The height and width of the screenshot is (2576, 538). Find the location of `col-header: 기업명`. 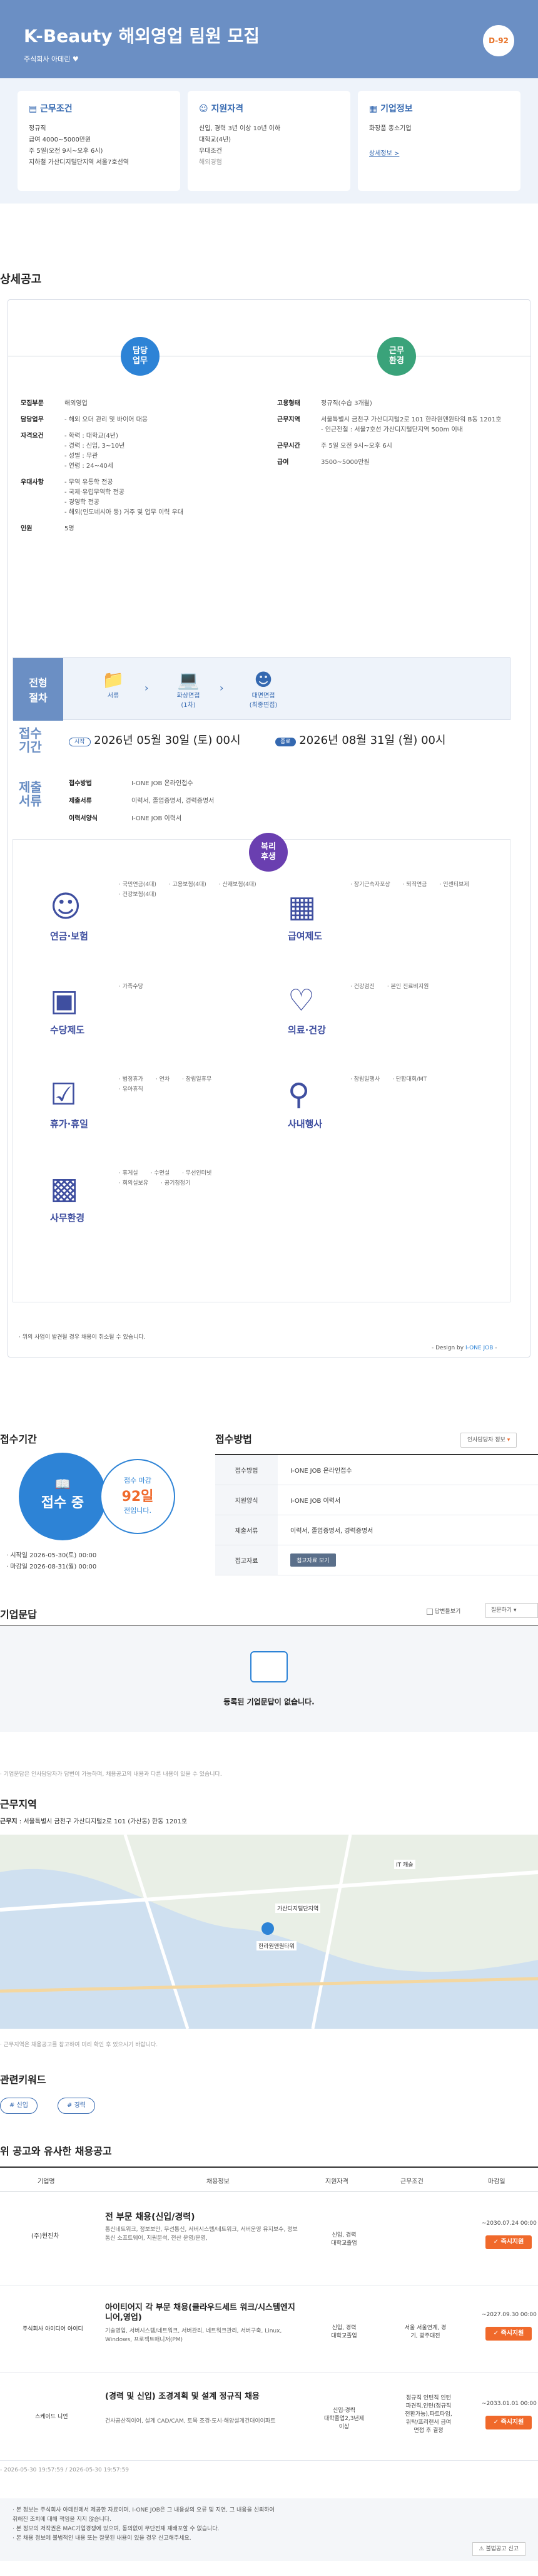

col-header: 기업명 is located at coordinates (46, 2182).